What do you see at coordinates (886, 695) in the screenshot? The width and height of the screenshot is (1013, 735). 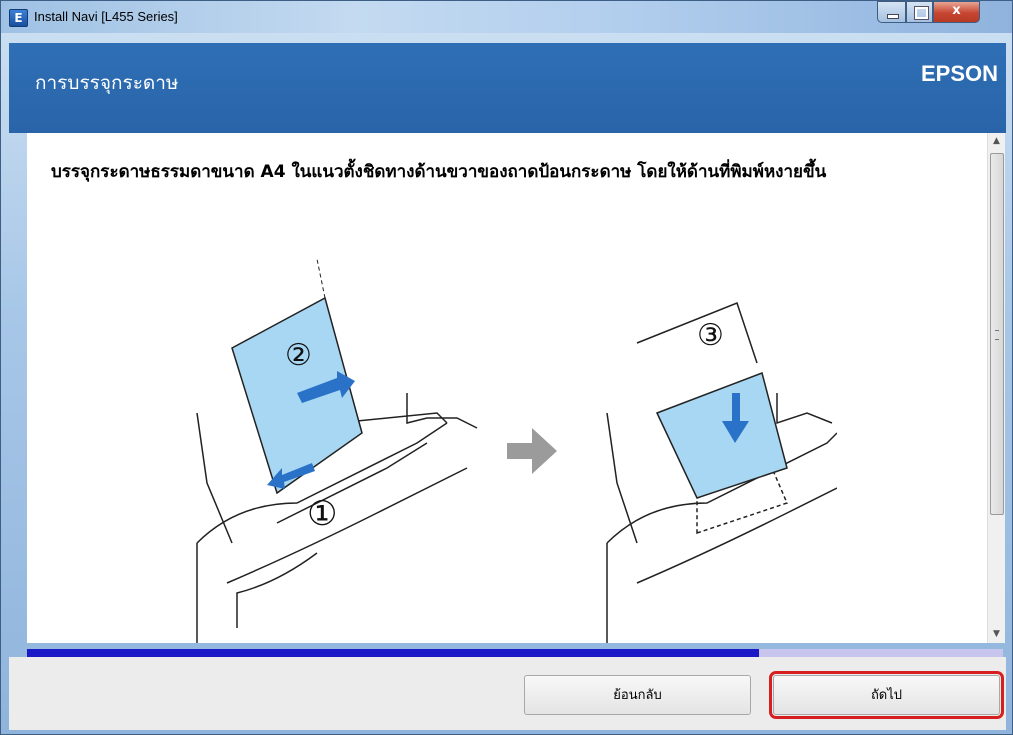 I see `next-button: ถัดไป` at bounding box center [886, 695].